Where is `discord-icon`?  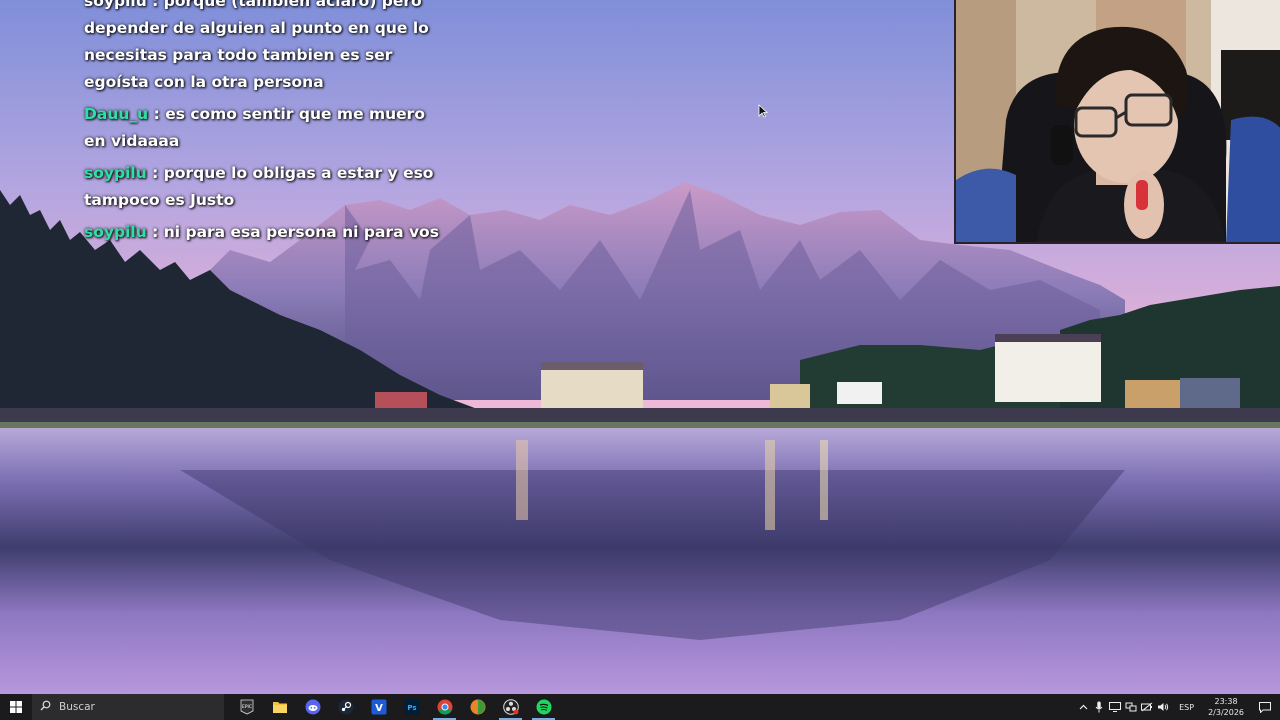 discord-icon is located at coordinates (312, 707).